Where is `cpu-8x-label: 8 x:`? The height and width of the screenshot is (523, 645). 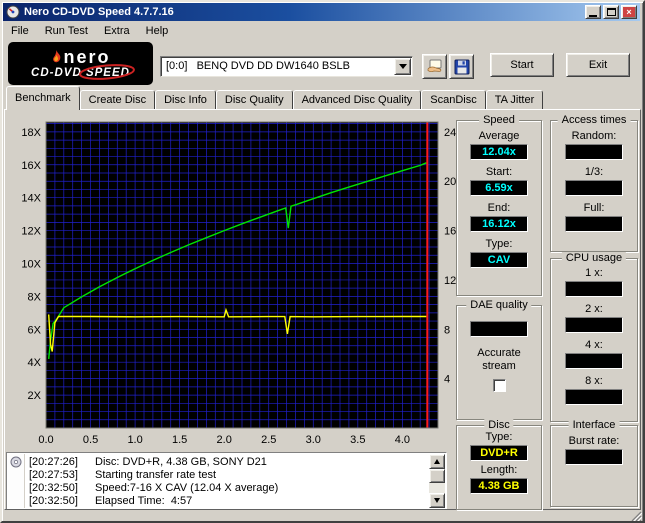
cpu-8x-label: 8 x: is located at coordinates (594, 381).